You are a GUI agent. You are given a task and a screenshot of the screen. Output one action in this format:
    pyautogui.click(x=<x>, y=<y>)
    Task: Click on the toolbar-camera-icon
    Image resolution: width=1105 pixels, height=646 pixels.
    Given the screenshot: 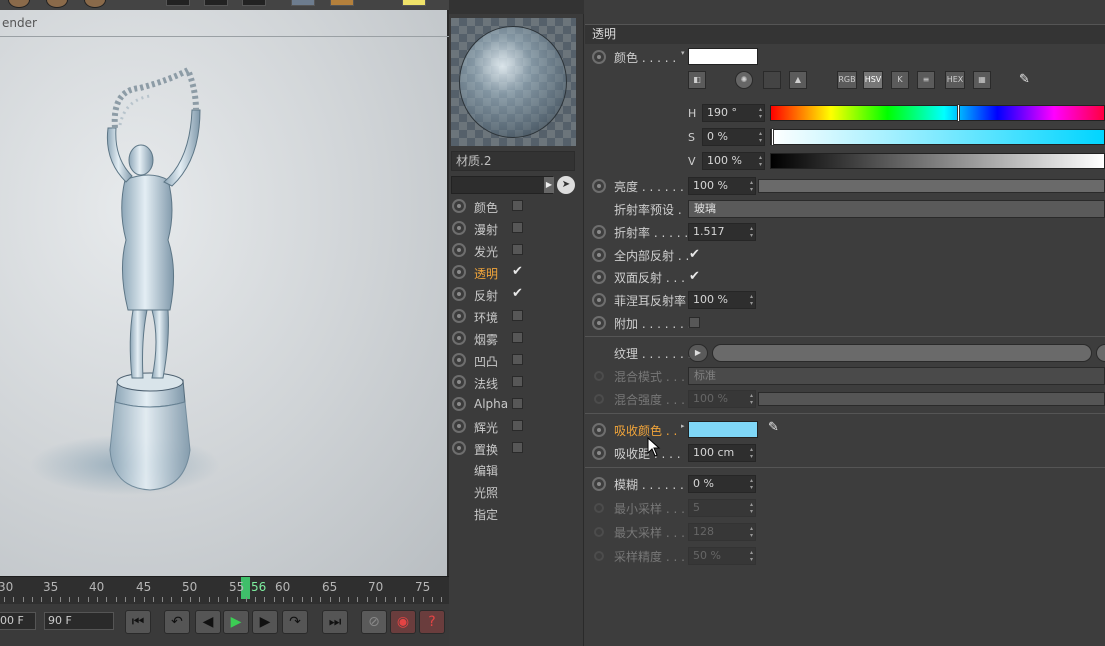 What is the action you would take?
    pyautogui.click(x=178, y=3)
    